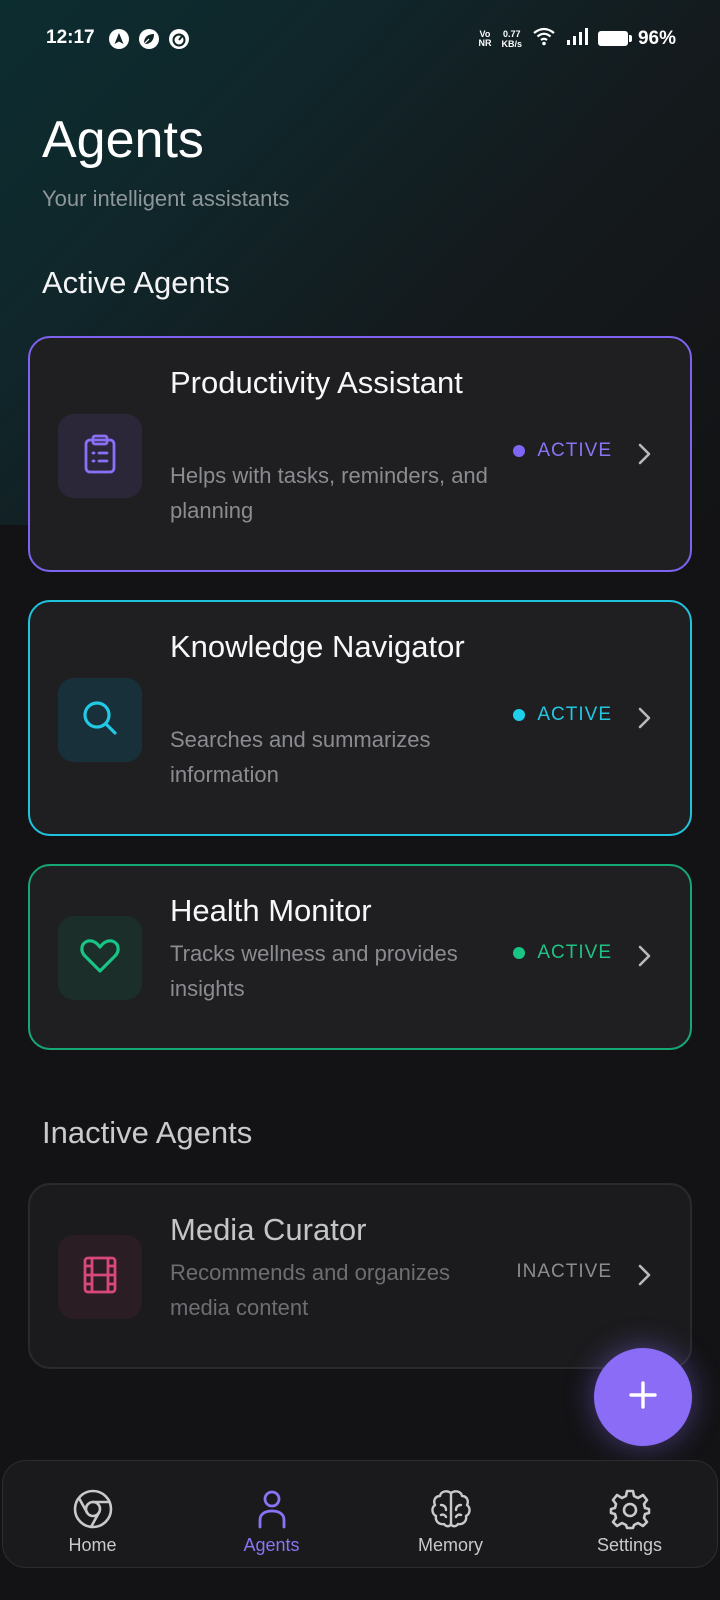 The image size is (720, 1600). Describe the element at coordinates (123, 140) in the screenshot. I see `page-title: Agents` at that location.